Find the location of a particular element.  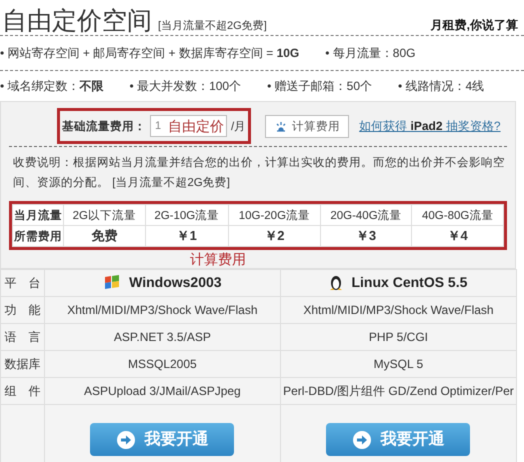

row-header: 当月流量 is located at coordinates (38, 215).